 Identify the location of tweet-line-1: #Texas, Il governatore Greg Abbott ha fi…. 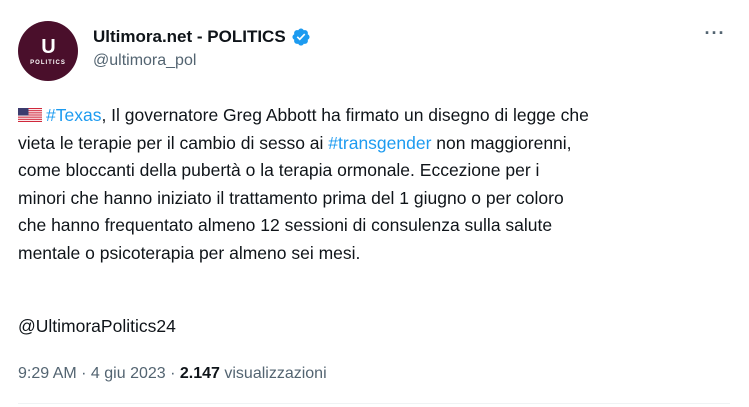
(374, 116).